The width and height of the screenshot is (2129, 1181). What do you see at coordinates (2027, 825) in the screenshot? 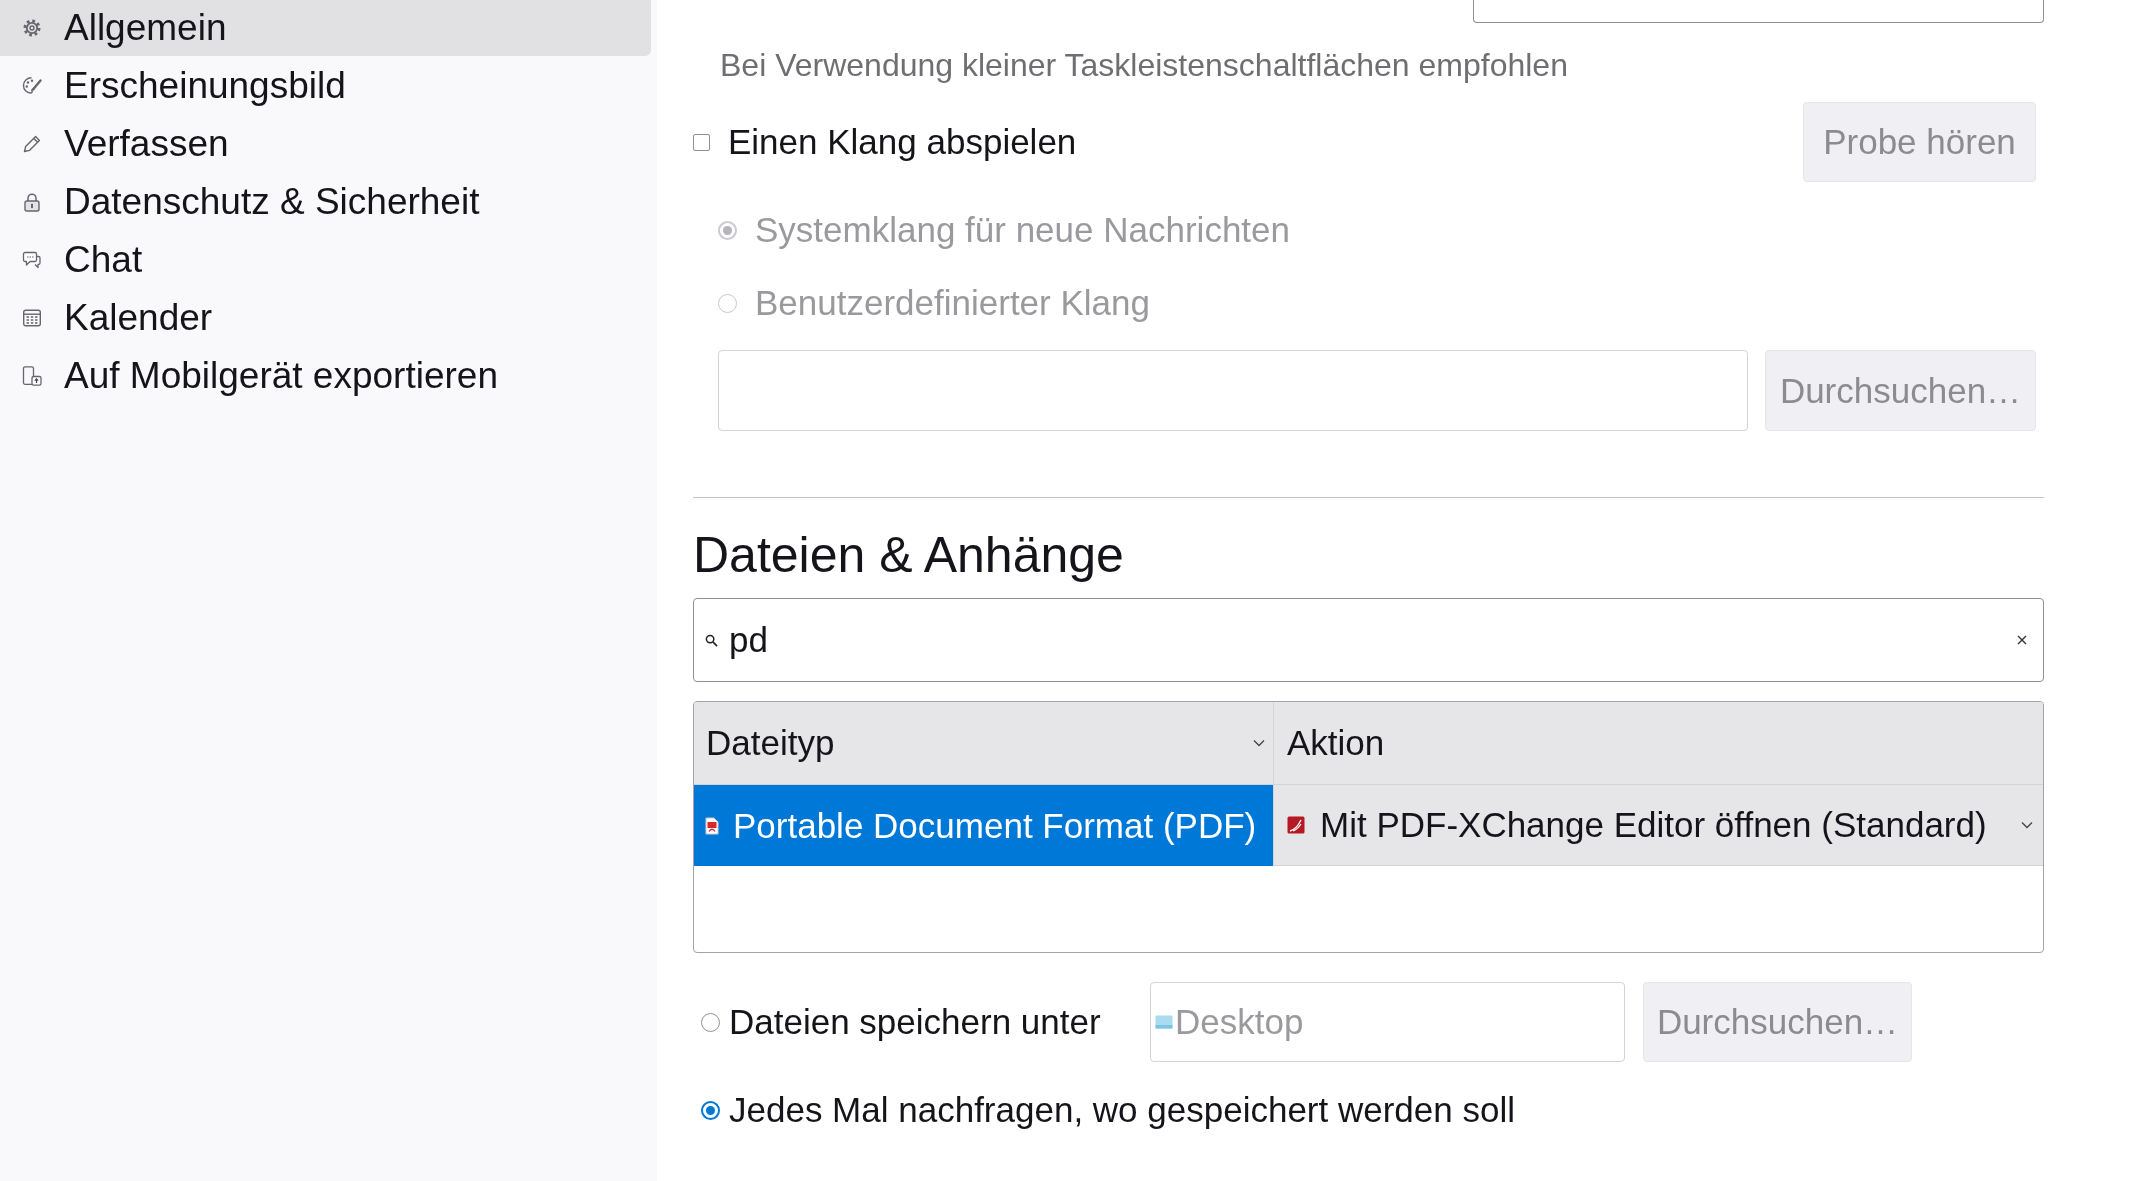
I see `caret-icon` at bounding box center [2027, 825].